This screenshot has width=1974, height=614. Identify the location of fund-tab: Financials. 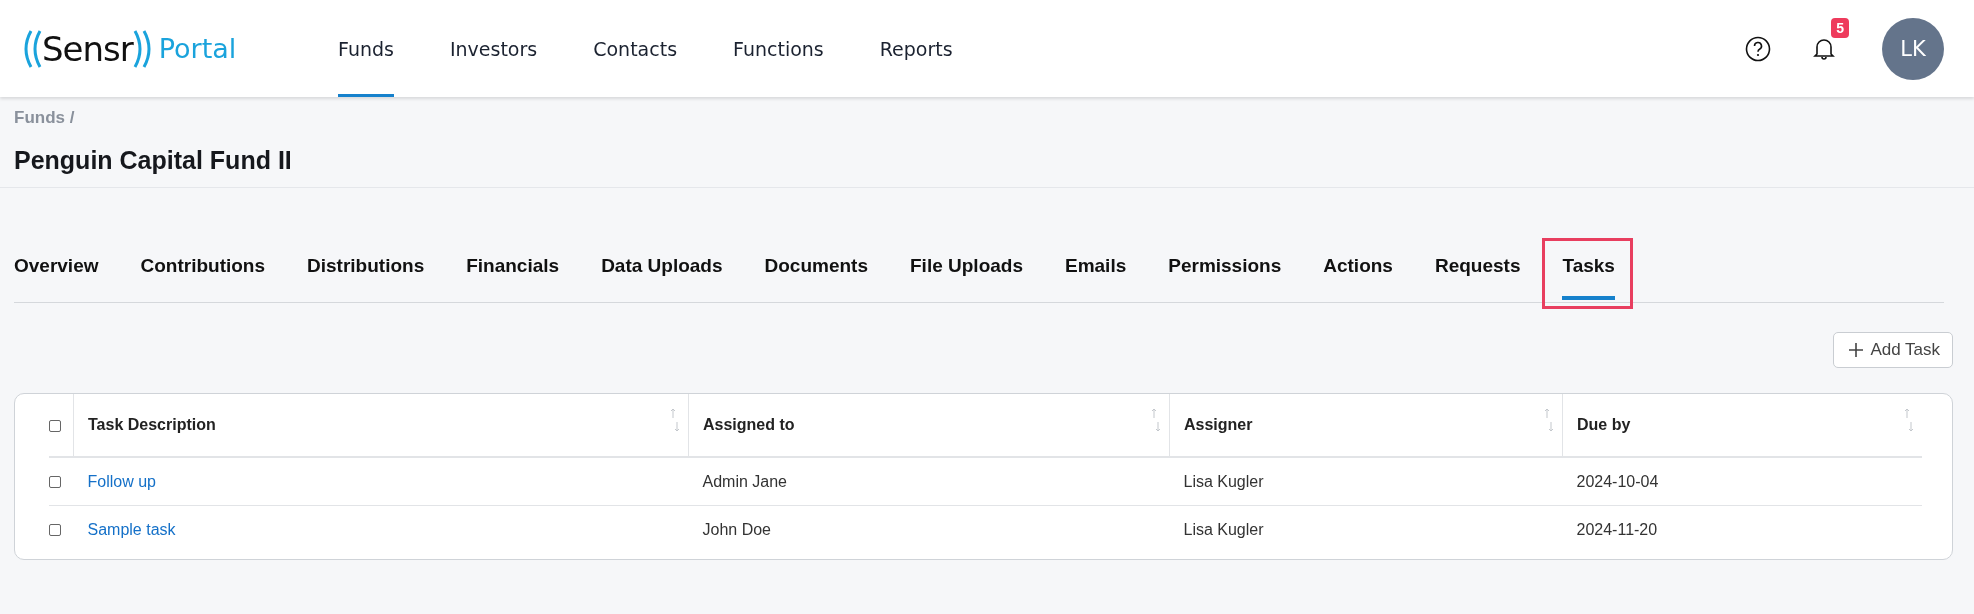
(513, 278).